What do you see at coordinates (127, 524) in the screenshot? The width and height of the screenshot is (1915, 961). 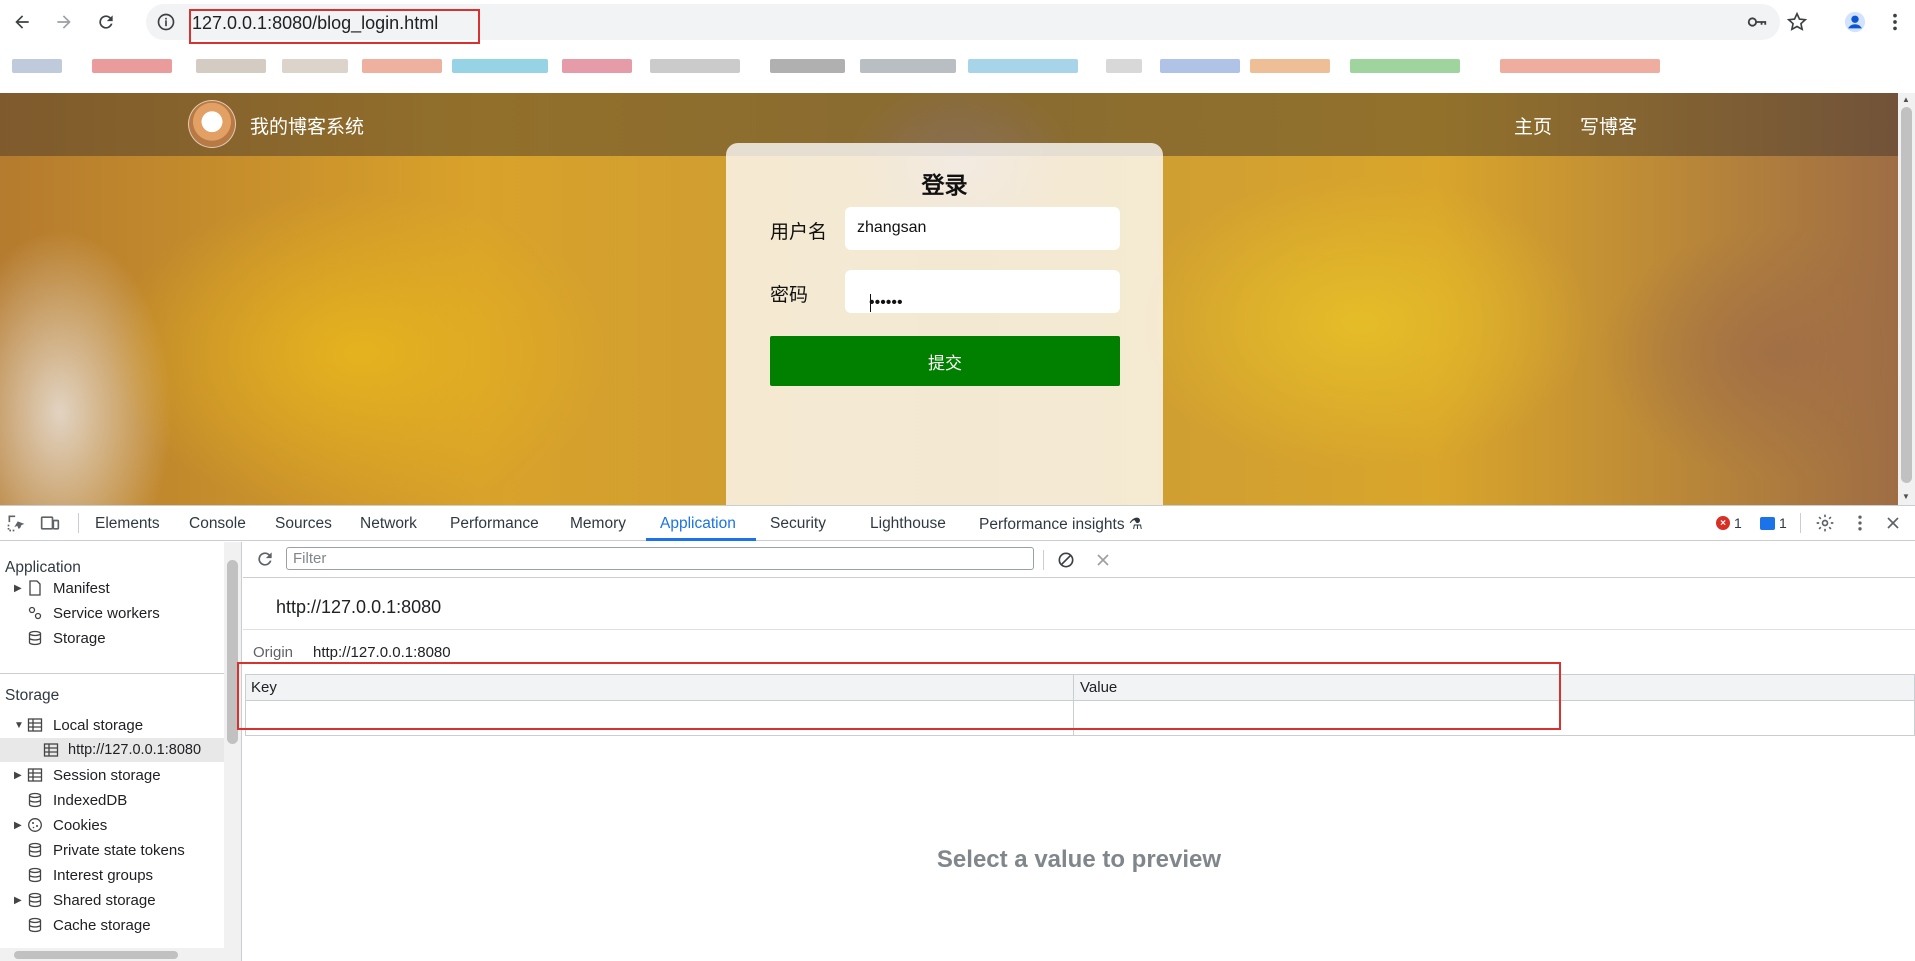 I see `tab-elements: Elements` at bounding box center [127, 524].